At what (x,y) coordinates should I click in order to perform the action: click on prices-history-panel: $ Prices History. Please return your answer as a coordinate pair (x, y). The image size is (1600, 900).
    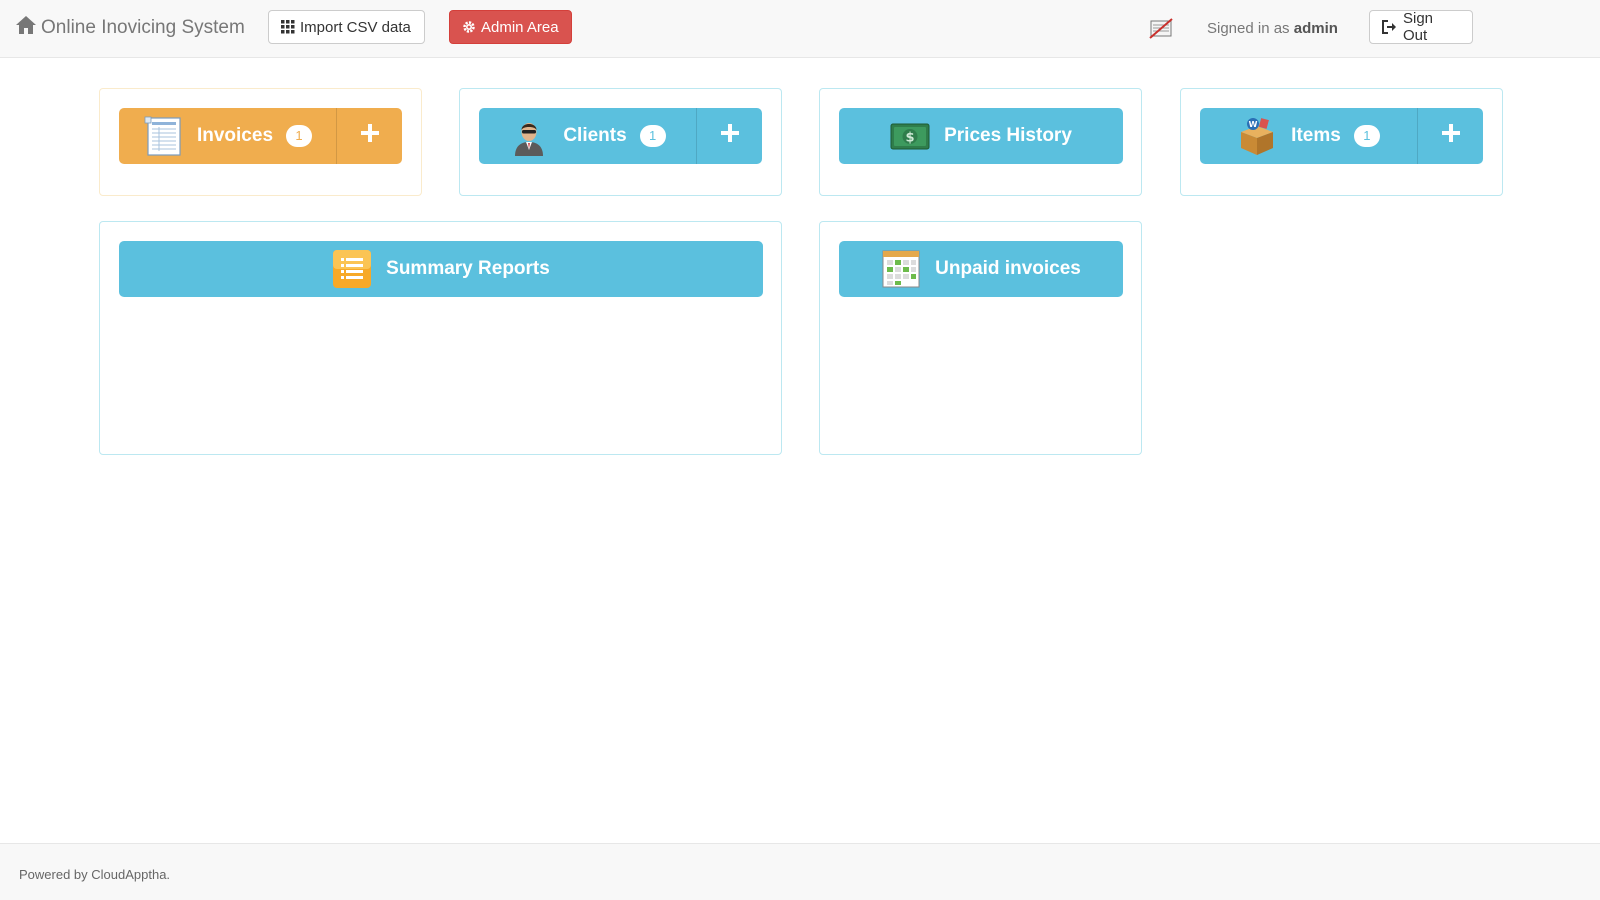
    Looking at the image, I should click on (980, 142).